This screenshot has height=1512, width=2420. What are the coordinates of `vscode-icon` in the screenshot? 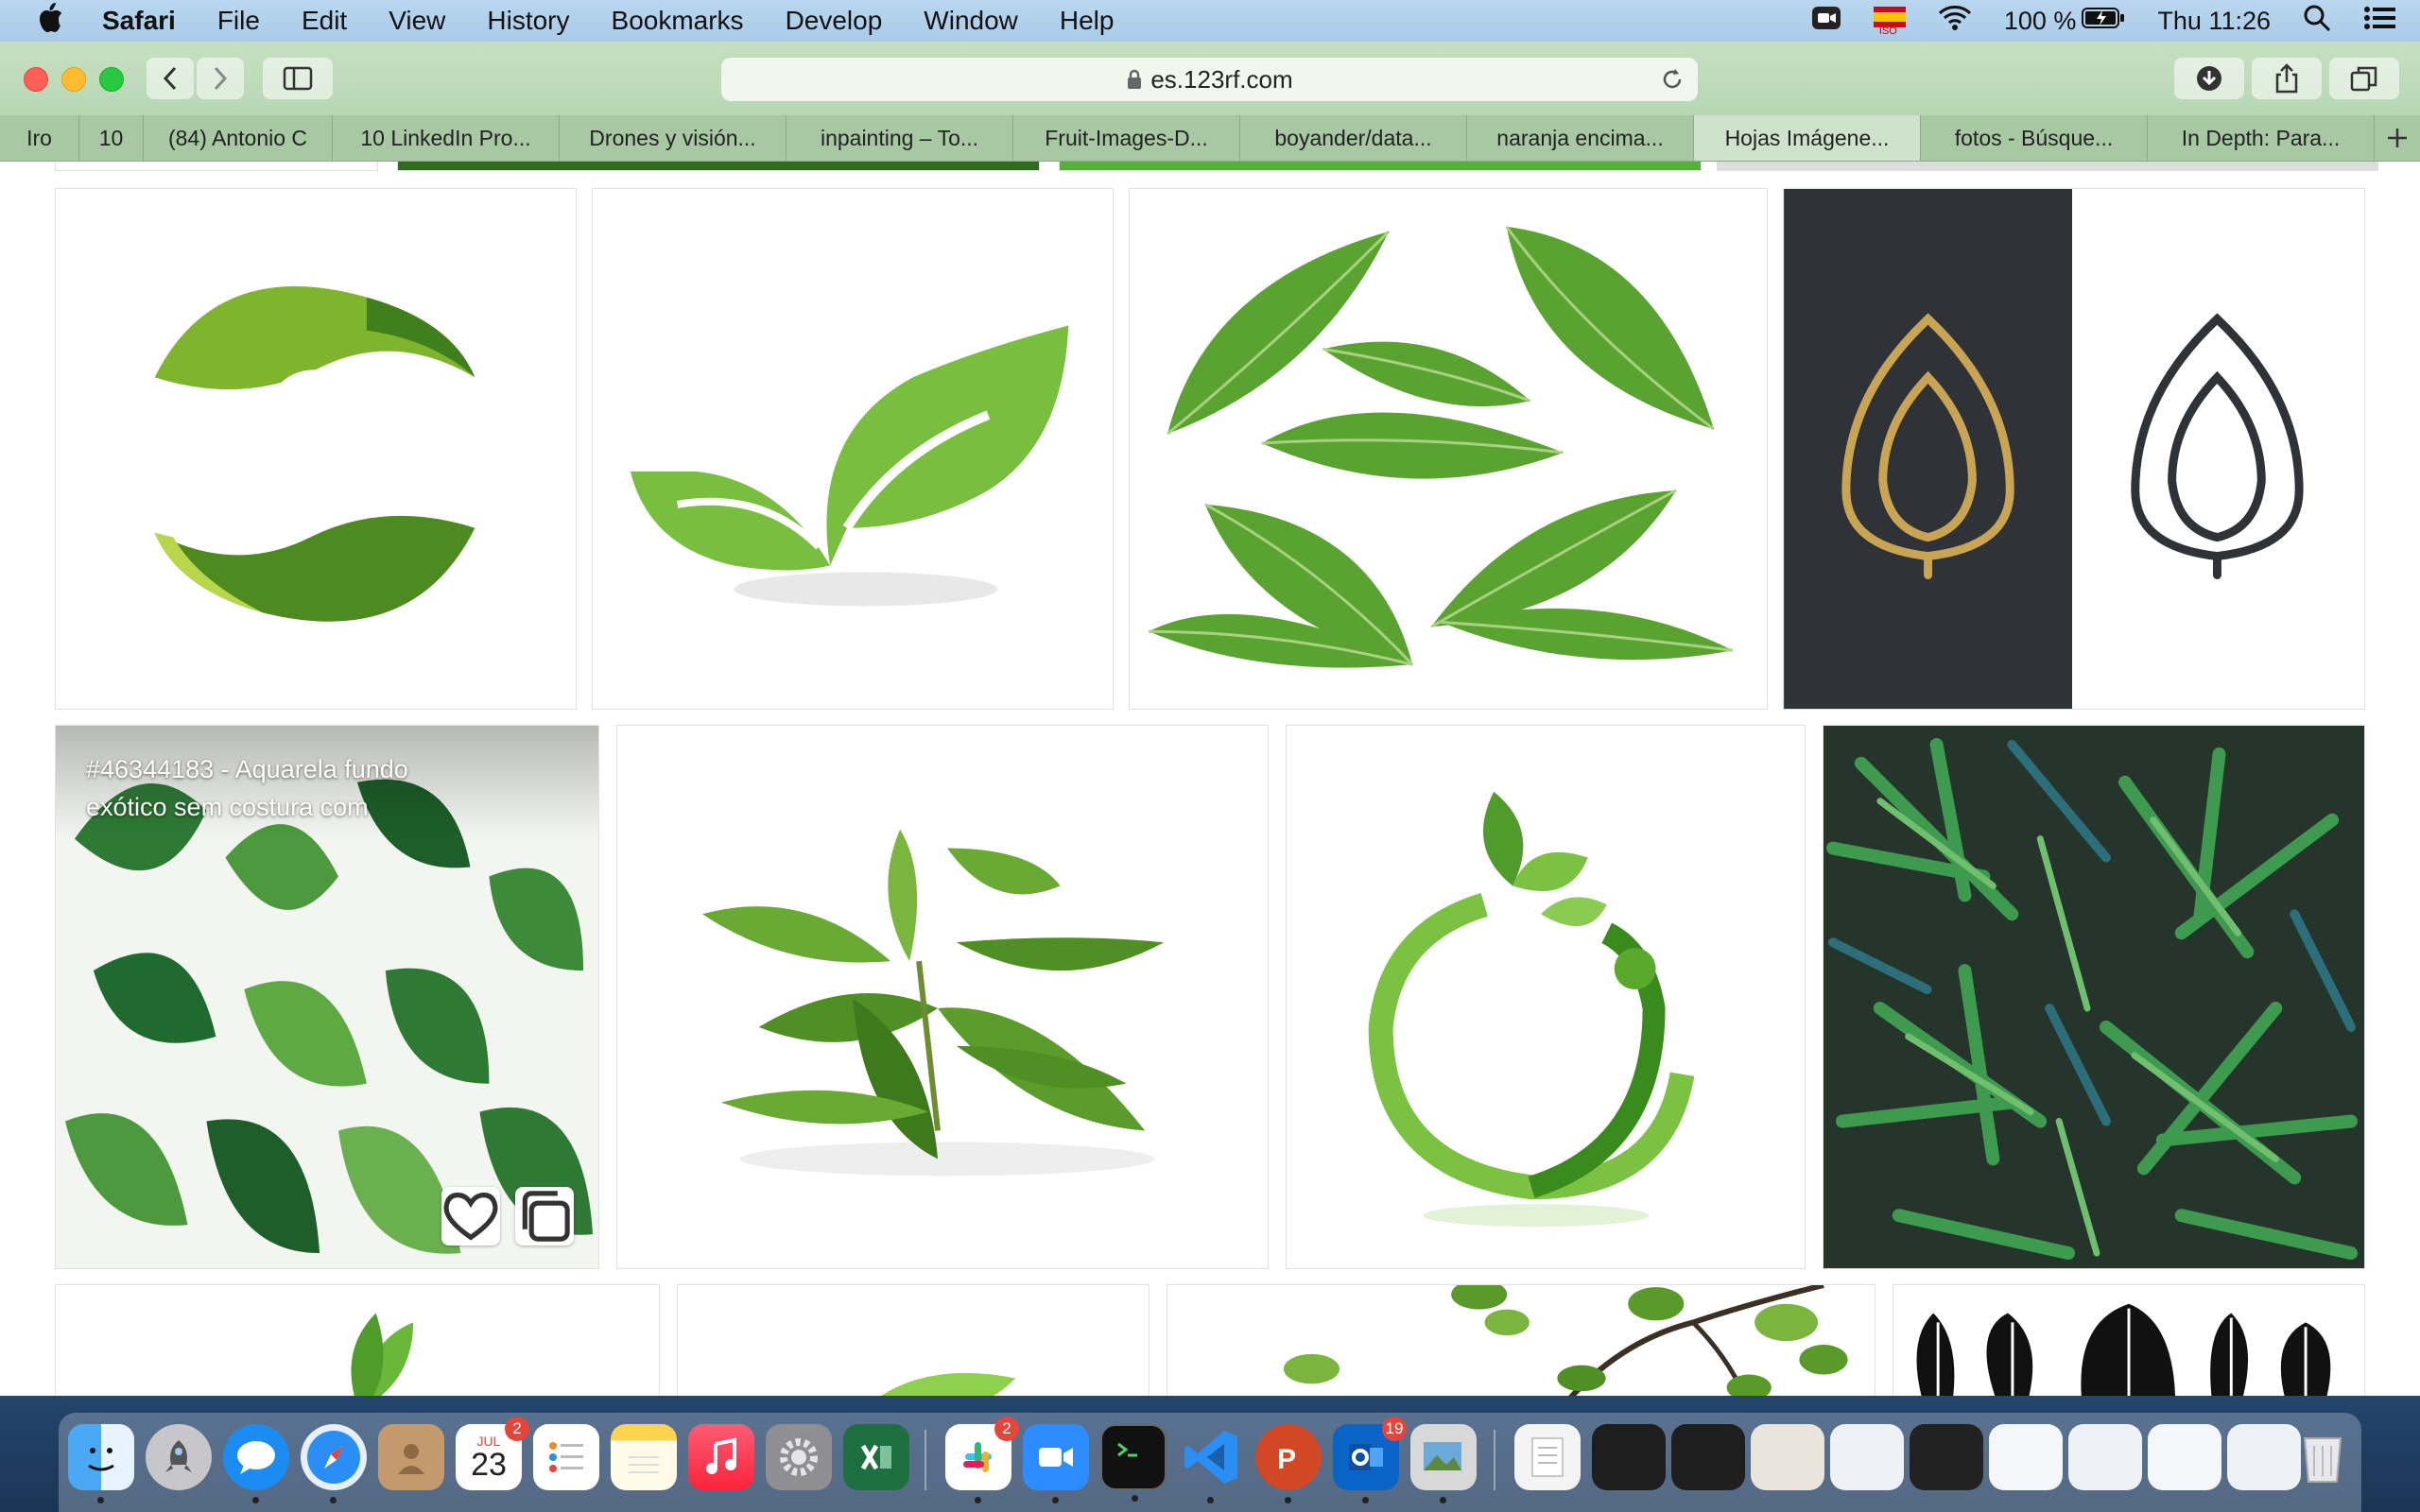 It's located at (1210, 1457).